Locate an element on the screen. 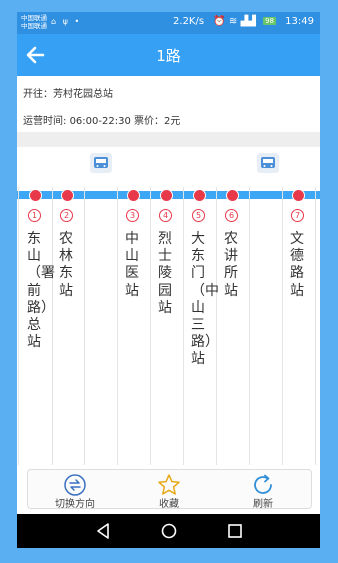 Image resolution: width=338 pixels, height=563 pixels. notification-icon: ⌂ is located at coordinates (55, 21).